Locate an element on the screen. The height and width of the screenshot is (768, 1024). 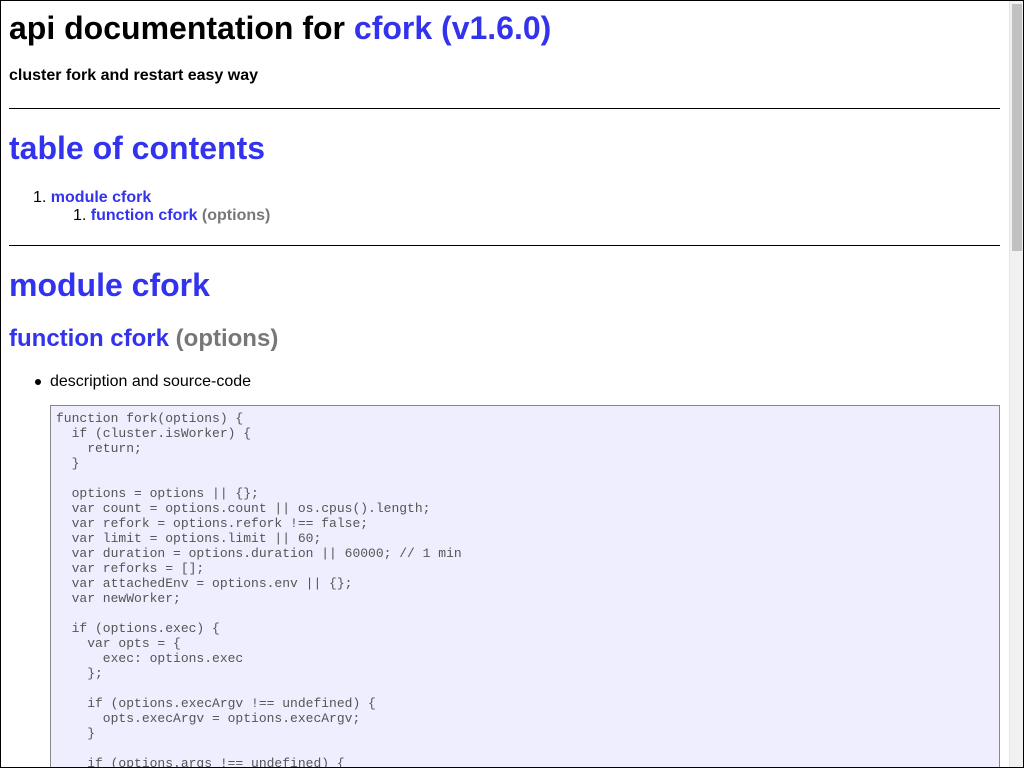
function-heading: function cfork (options) is located at coordinates (143, 339).